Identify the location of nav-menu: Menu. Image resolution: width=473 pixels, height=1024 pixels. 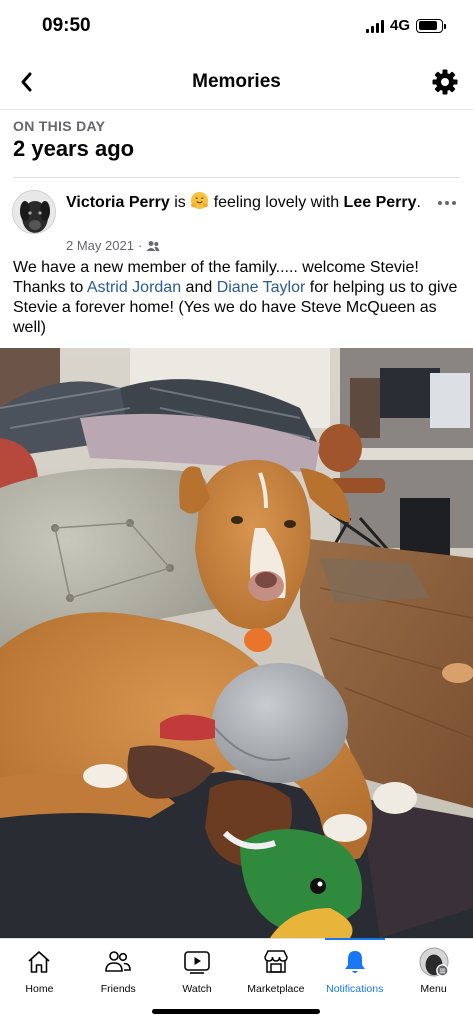
(433, 970).